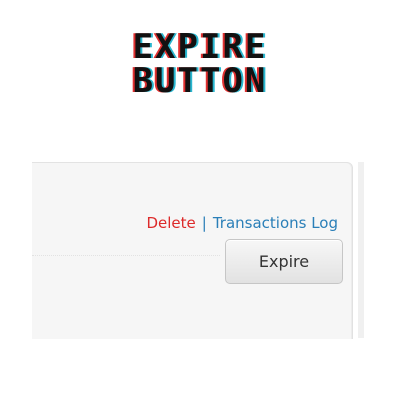 The height and width of the screenshot is (400, 400). Describe the element at coordinates (284, 261) in the screenshot. I see `expire-button: Expire` at that location.